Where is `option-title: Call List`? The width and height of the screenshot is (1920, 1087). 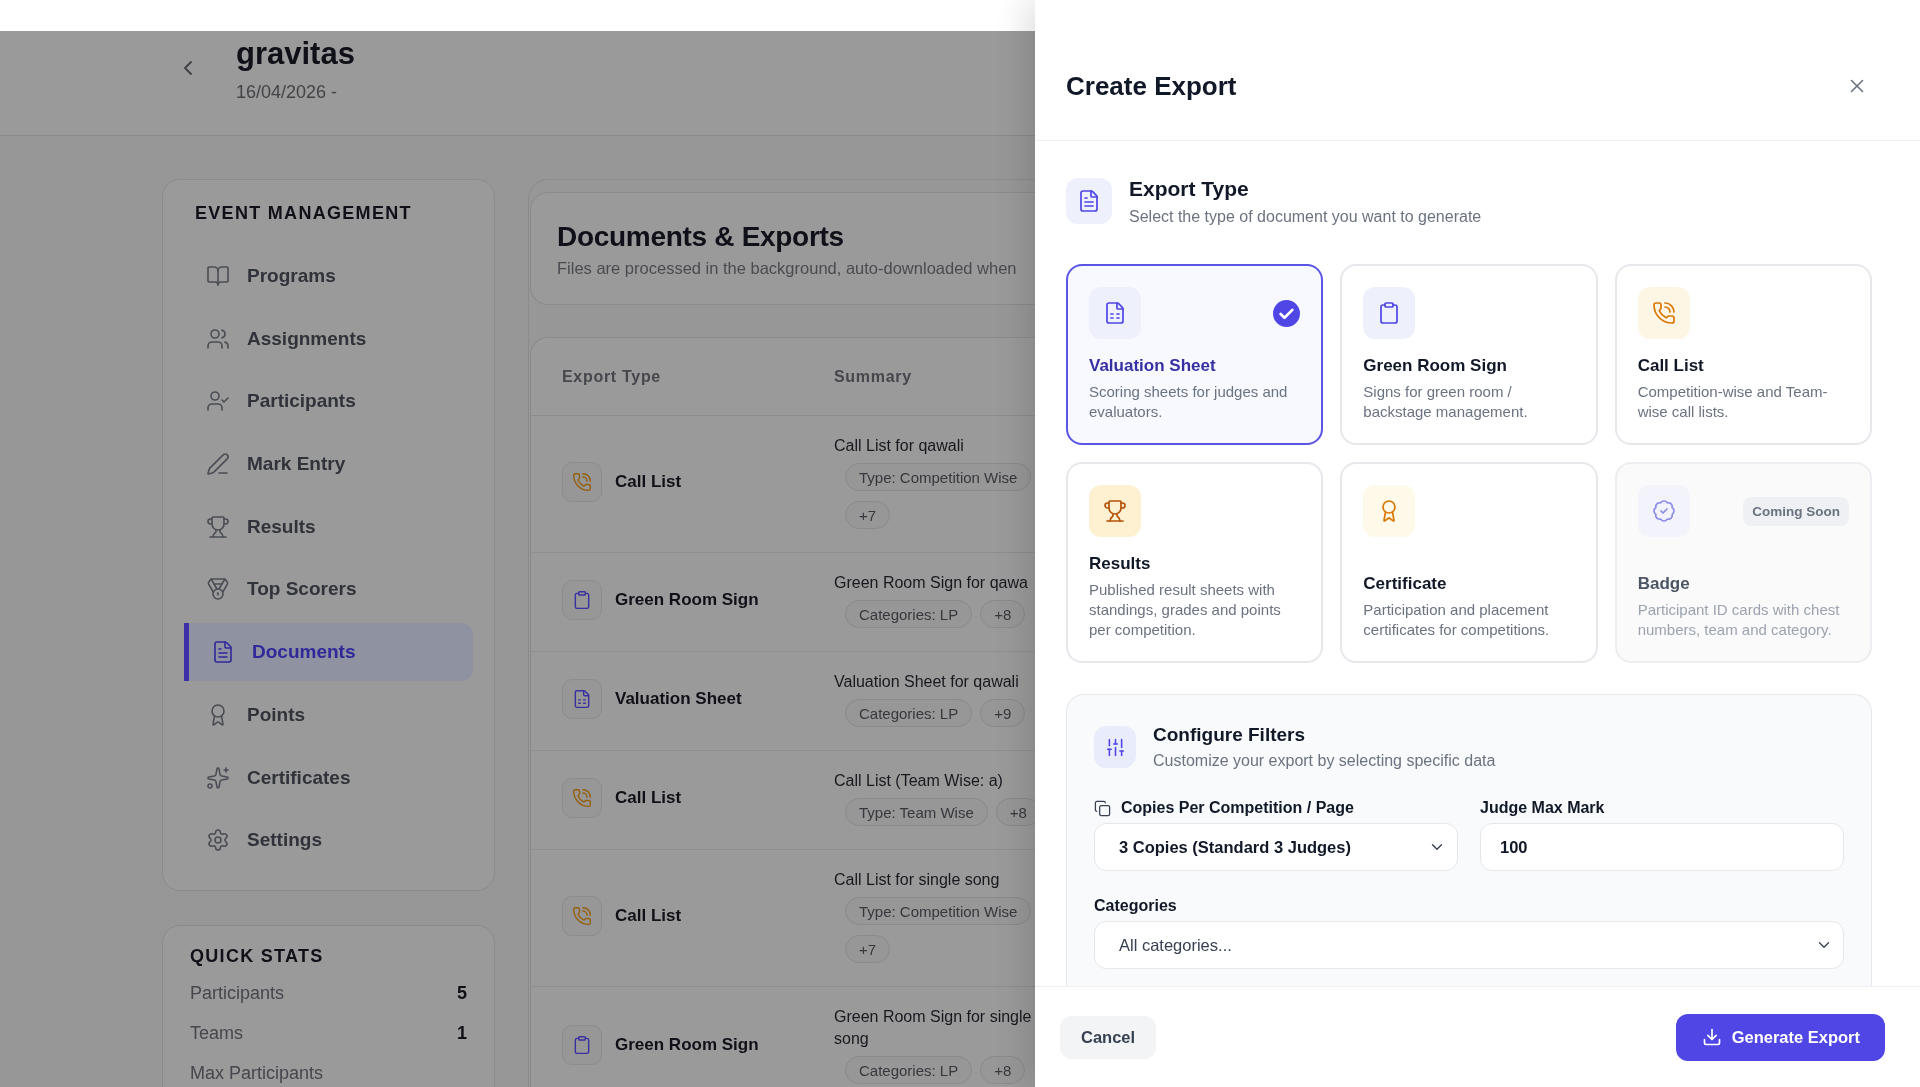
option-title: Call List is located at coordinates (1671, 366).